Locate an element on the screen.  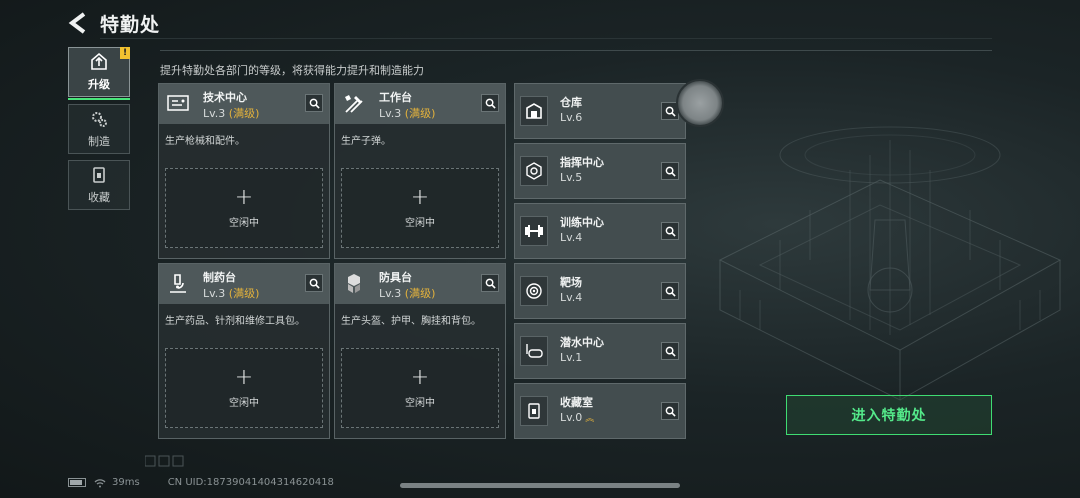
user-uid: CN UID:18739041404314620418 is located at coordinates (250, 482).